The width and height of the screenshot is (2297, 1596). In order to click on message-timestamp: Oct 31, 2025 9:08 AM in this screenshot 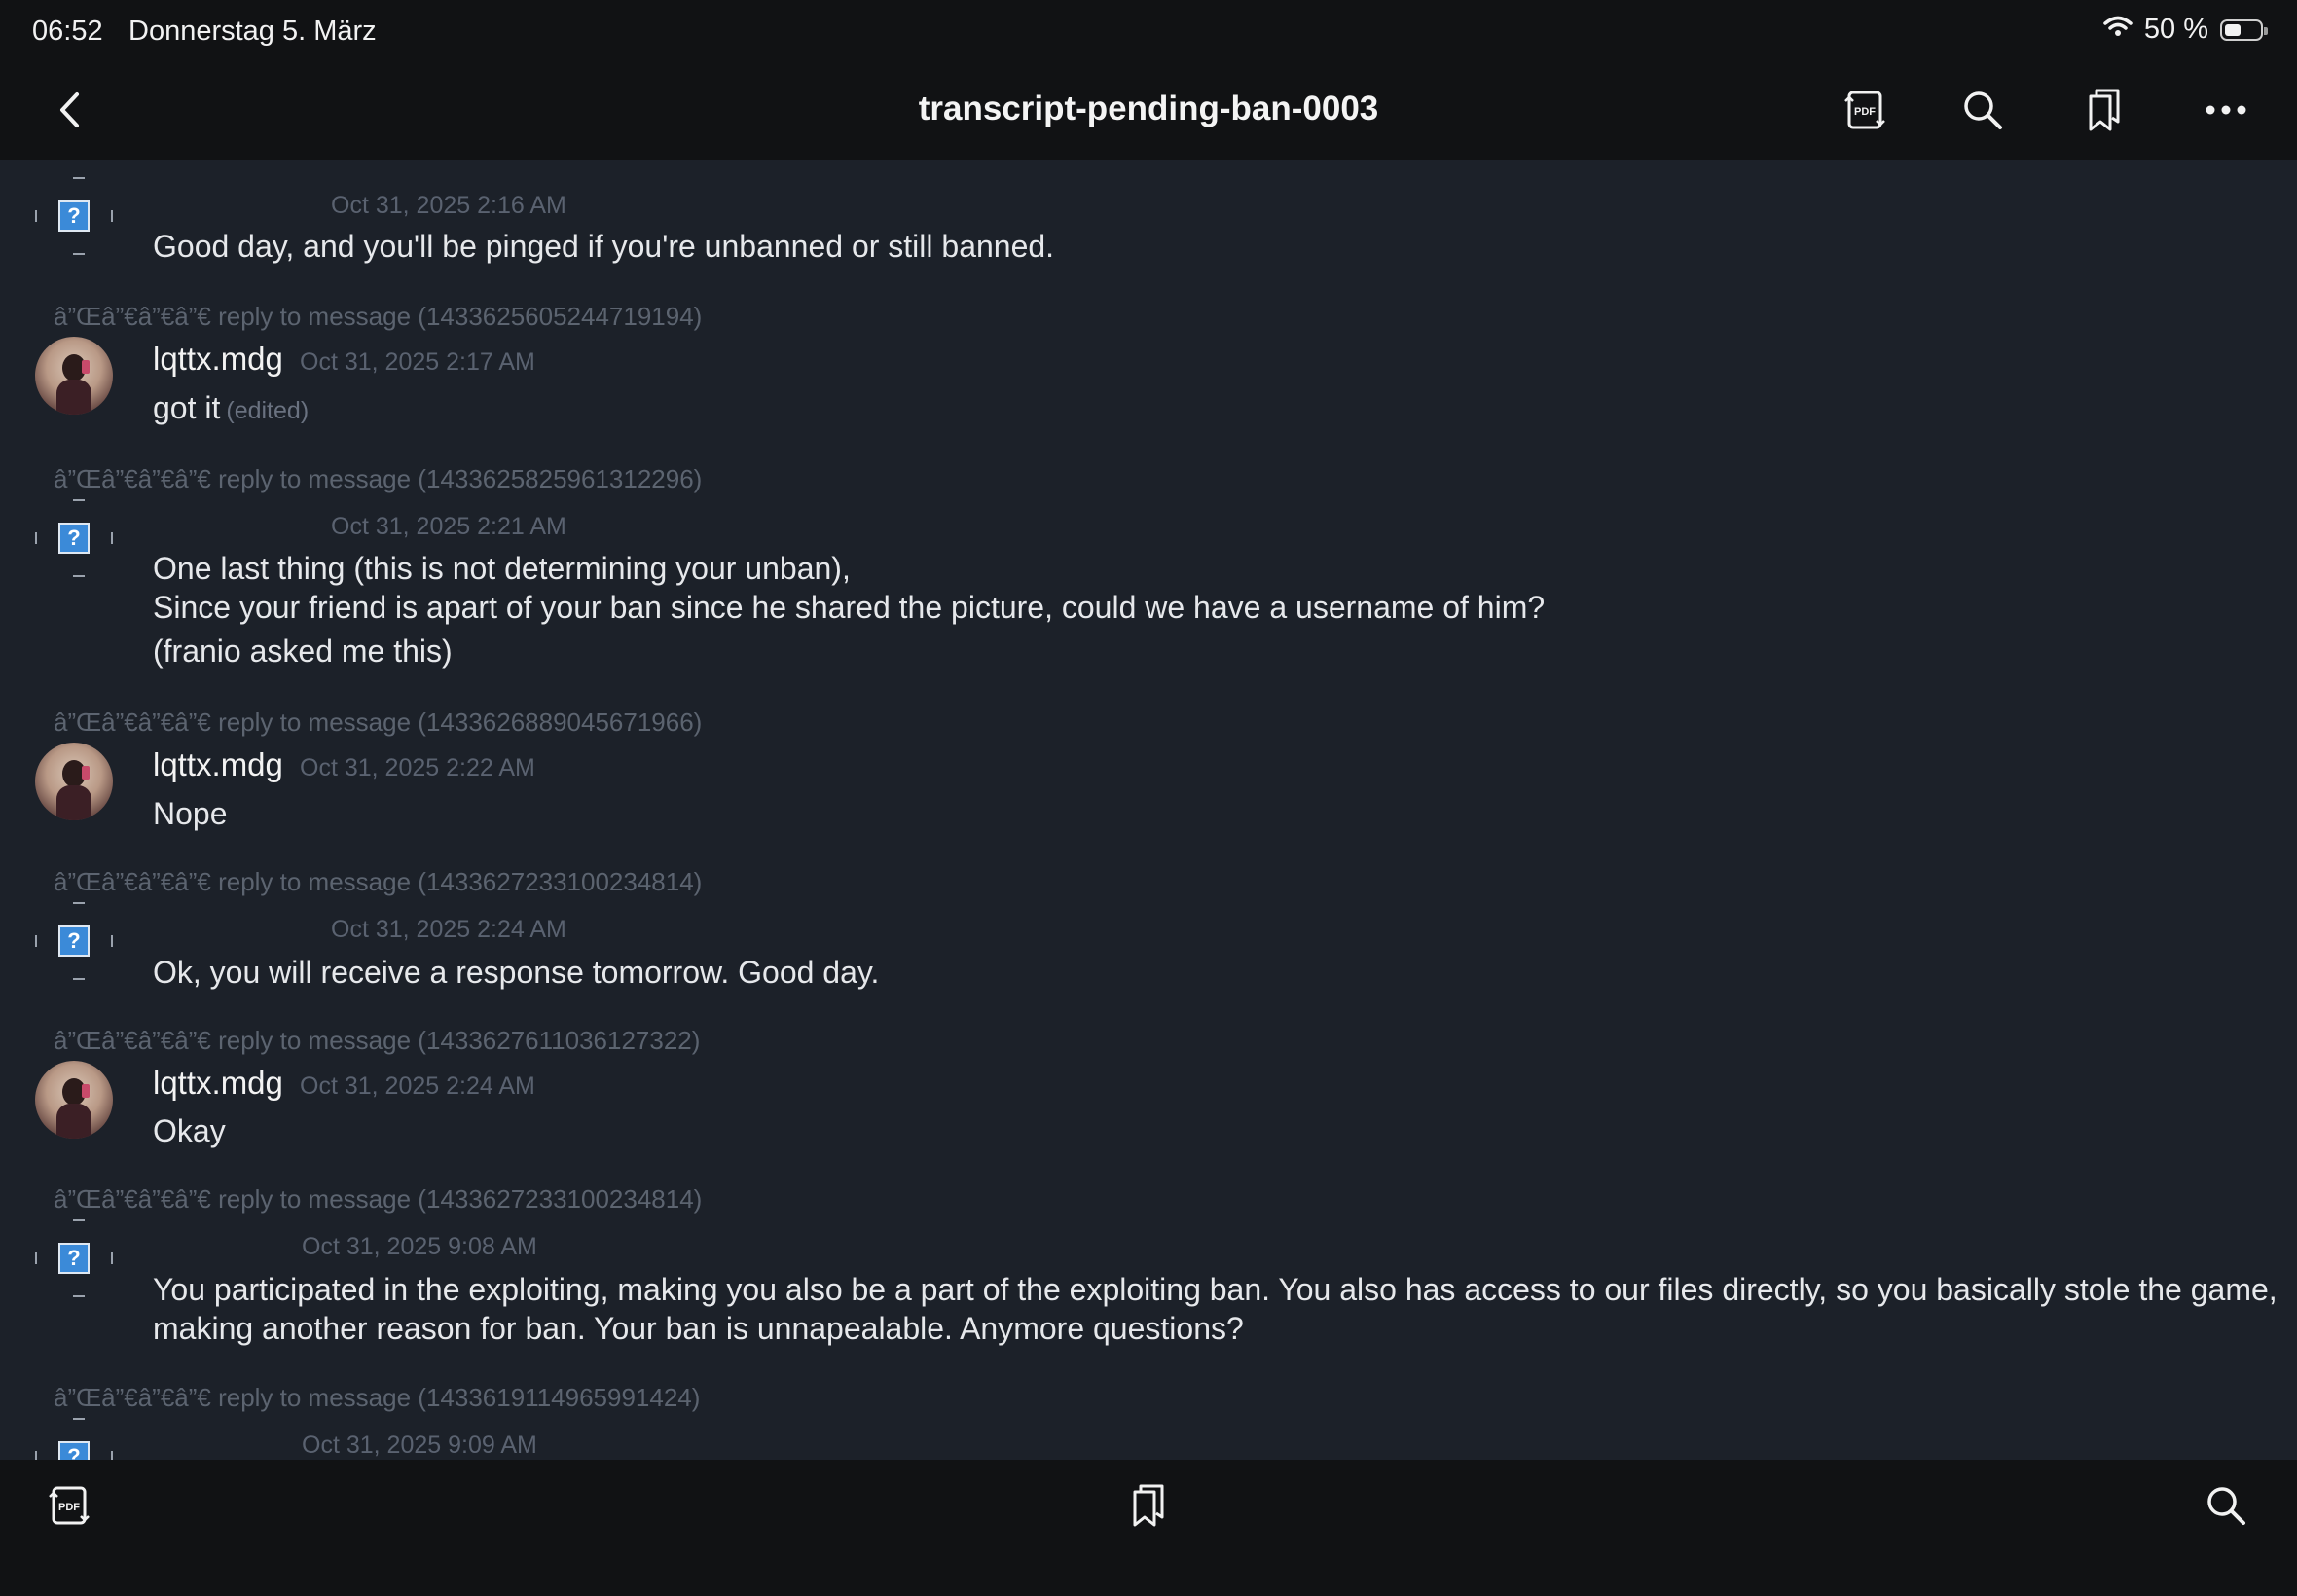, I will do `click(419, 1247)`.